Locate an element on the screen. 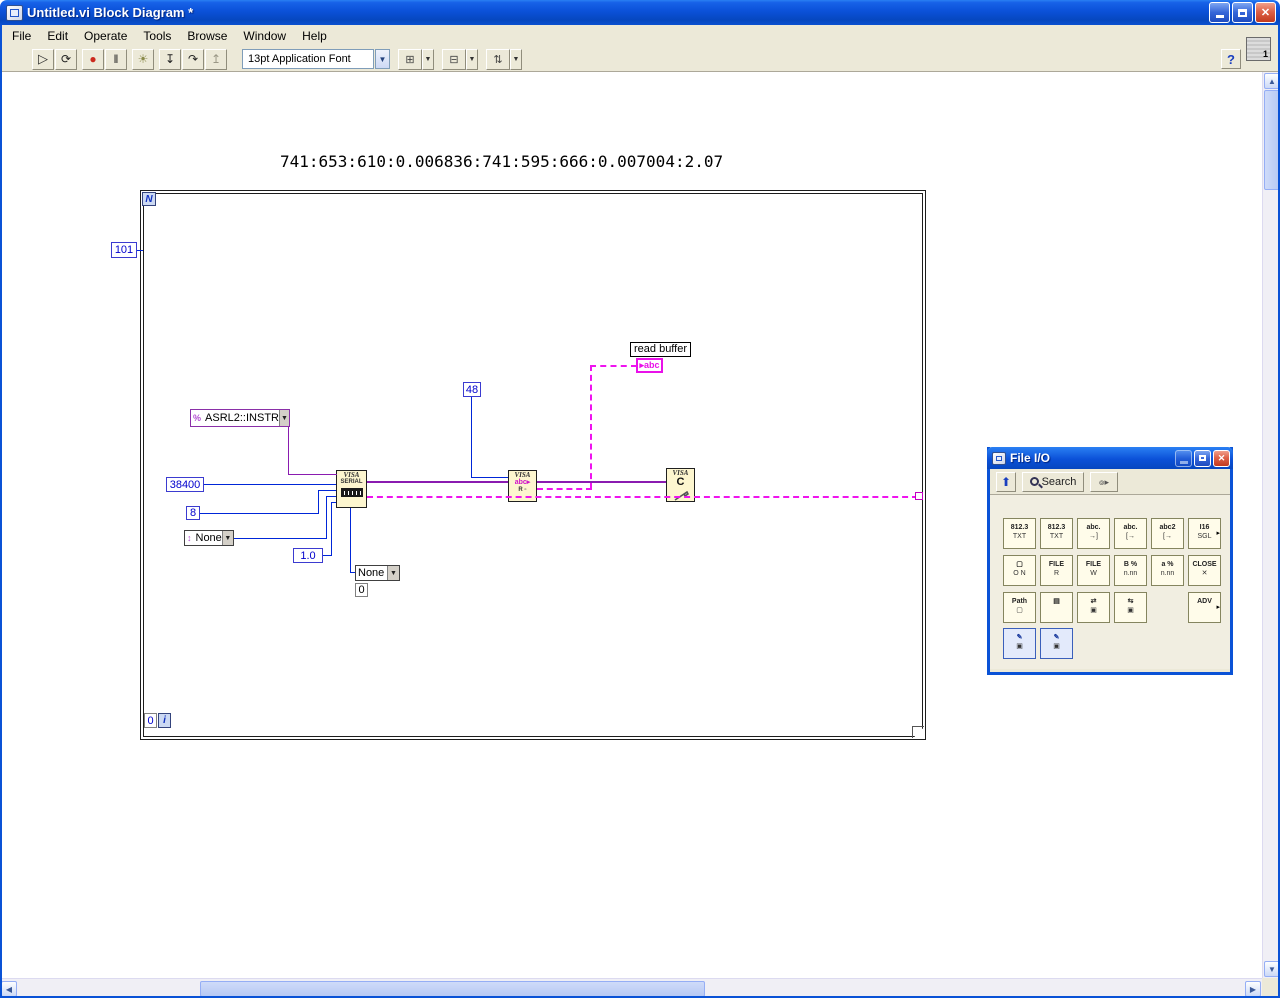 The height and width of the screenshot is (998, 1280). wire-flow-h is located at coordinates (352, 572).